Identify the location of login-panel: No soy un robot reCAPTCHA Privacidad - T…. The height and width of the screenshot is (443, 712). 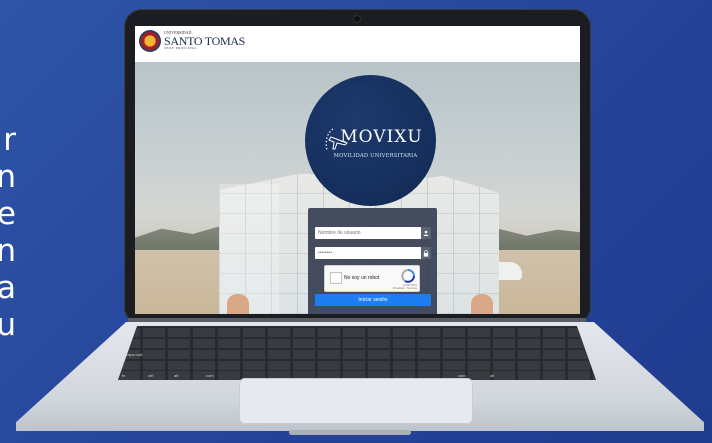
(372, 261).